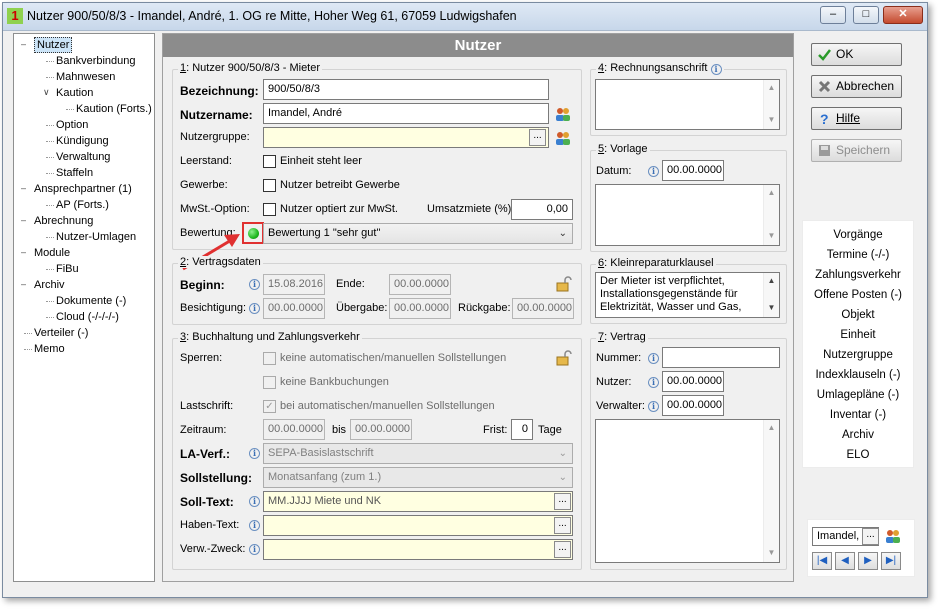 The image size is (938, 609). I want to click on tree-item: Verteiler (-), so click(61, 333).